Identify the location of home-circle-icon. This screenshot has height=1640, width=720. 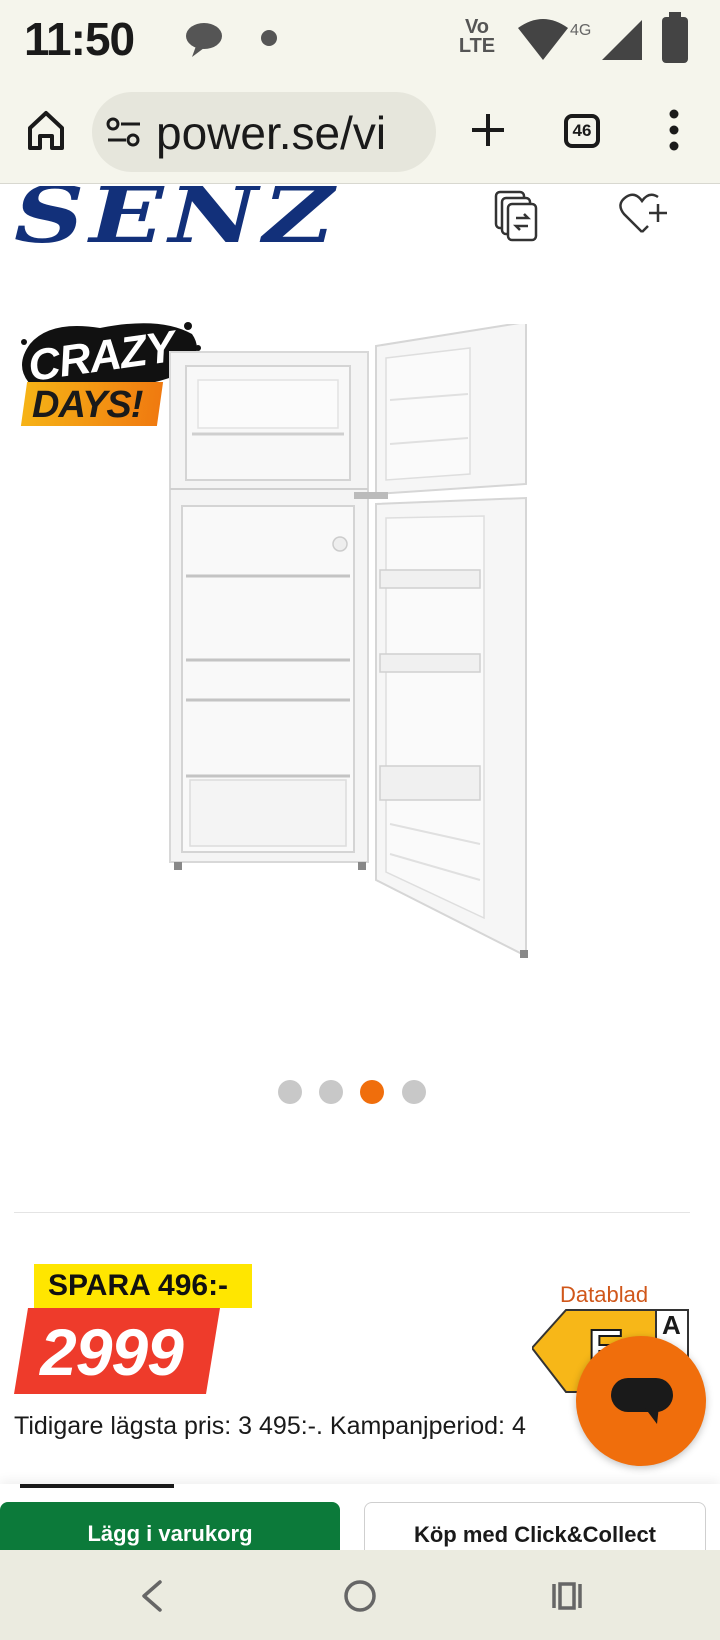
(360, 1596).